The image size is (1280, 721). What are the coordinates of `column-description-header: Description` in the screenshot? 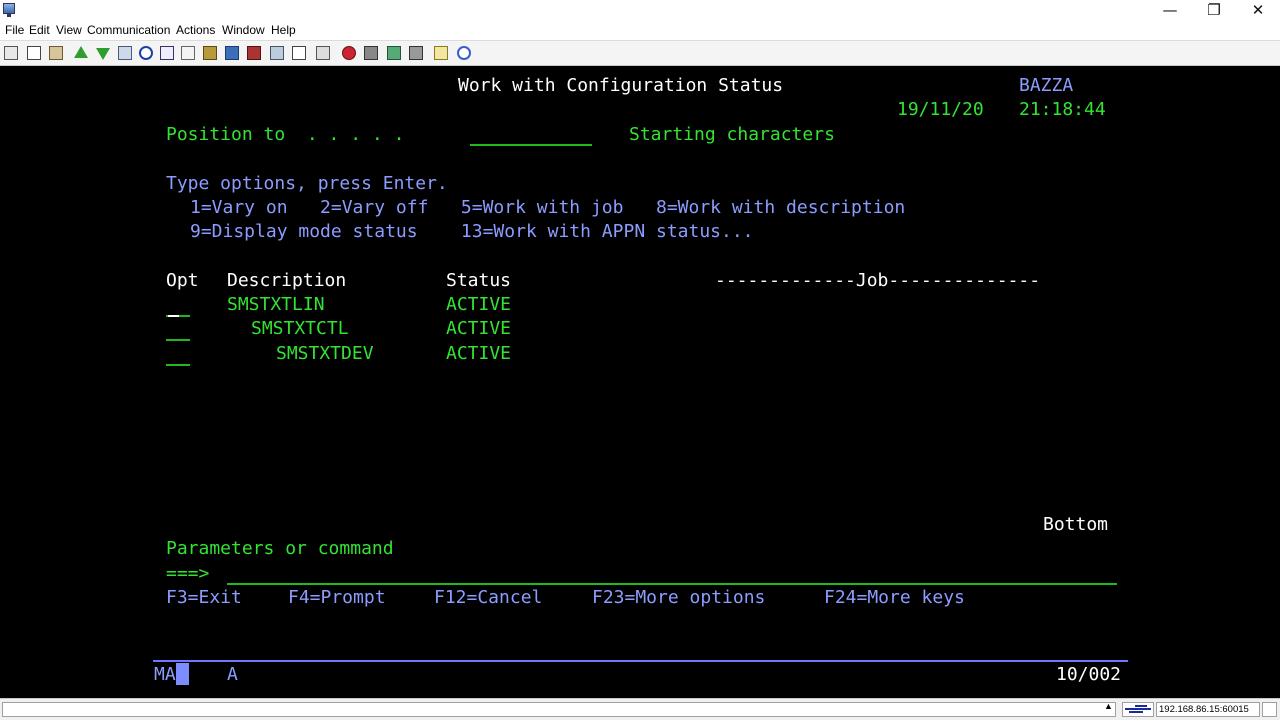 It's located at (287, 280).